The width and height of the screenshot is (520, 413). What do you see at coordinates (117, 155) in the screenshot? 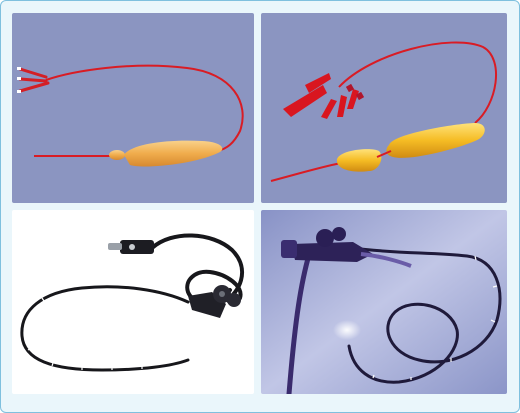
I see `balloon-small` at bounding box center [117, 155].